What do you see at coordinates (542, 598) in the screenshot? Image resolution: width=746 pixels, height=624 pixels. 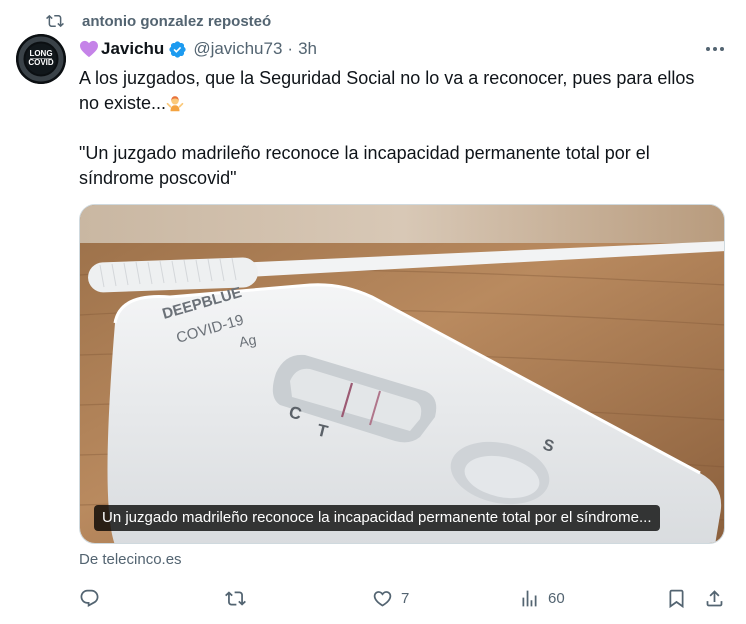 I see `views-button: 60` at bounding box center [542, 598].